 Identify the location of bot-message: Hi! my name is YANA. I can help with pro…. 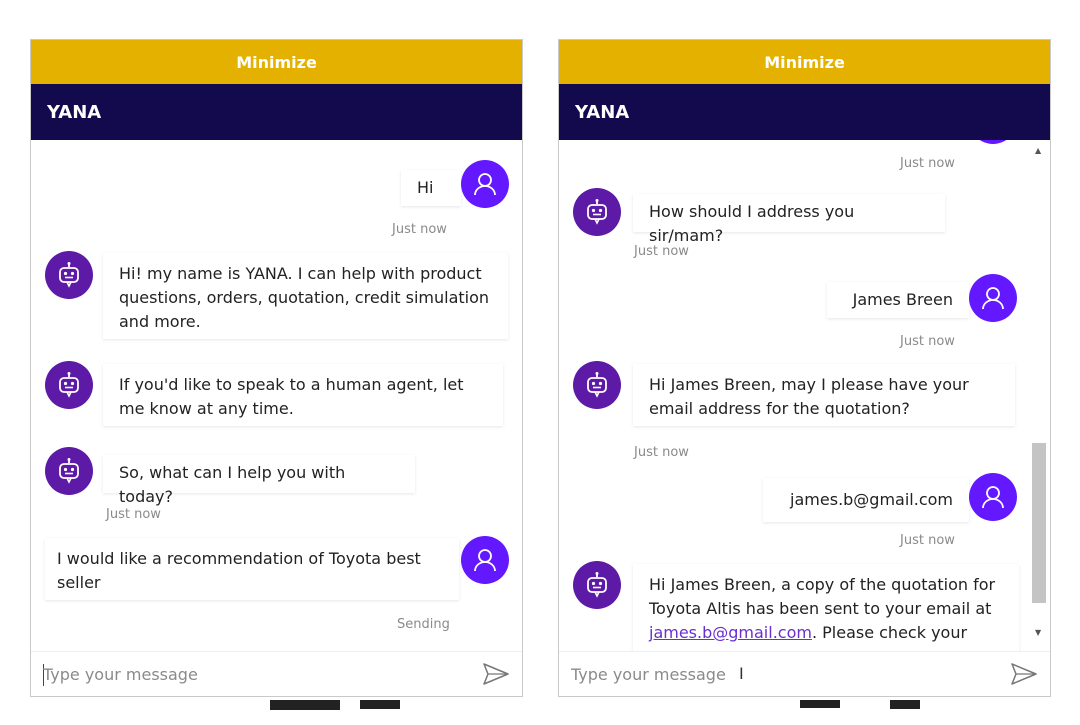
(305, 296).